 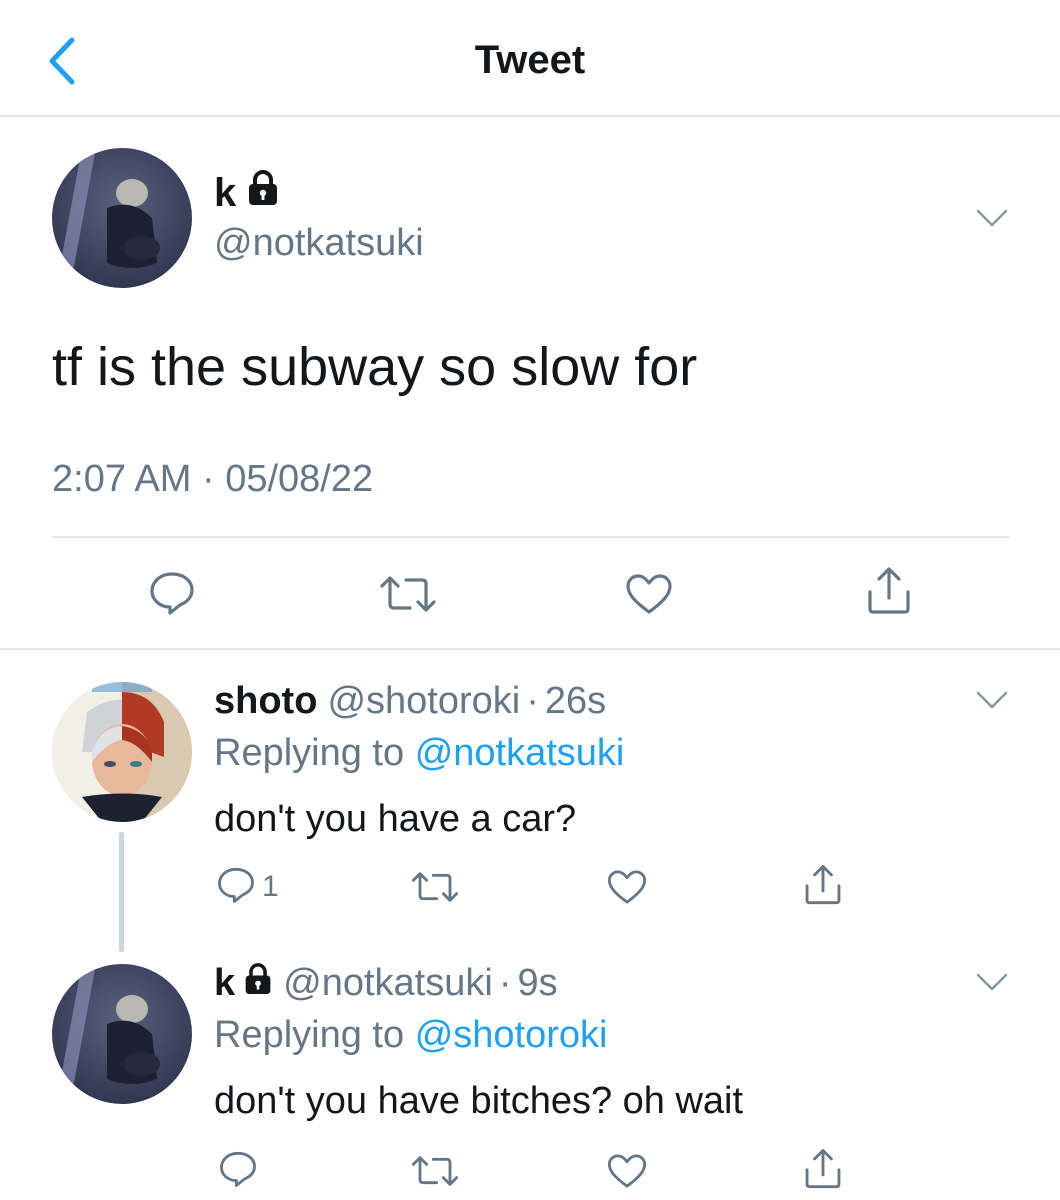 What do you see at coordinates (270, 886) in the screenshot?
I see `reply-count: 1` at bounding box center [270, 886].